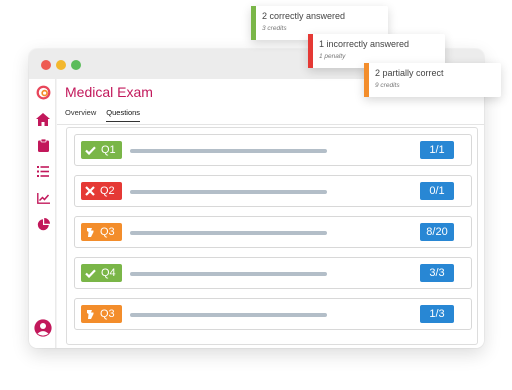 The image size is (512, 390). What do you see at coordinates (304, 16) in the screenshot?
I see `notification-title: 2 correctly answered` at bounding box center [304, 16].